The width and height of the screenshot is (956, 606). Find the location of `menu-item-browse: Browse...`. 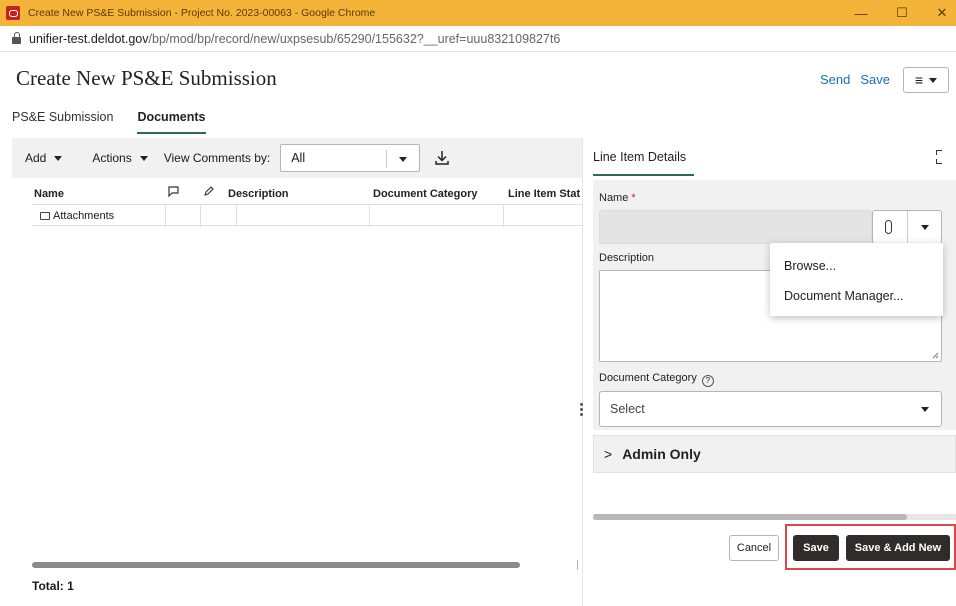

menu-item-browse: Browse... is located at coordinates (810, 266).